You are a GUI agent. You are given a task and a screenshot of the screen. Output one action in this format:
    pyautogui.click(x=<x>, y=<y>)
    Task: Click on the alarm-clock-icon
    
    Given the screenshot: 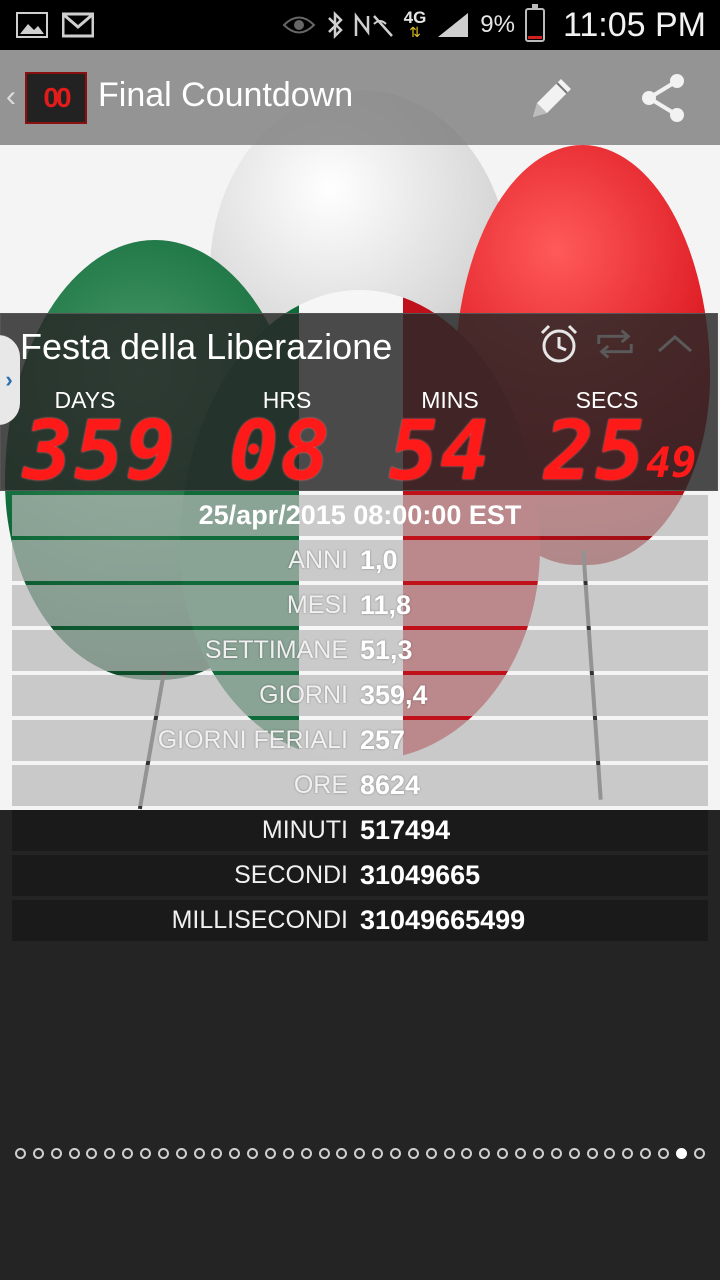 What is the action you would take?
    pyautogui.click(x=559, y=344)
    